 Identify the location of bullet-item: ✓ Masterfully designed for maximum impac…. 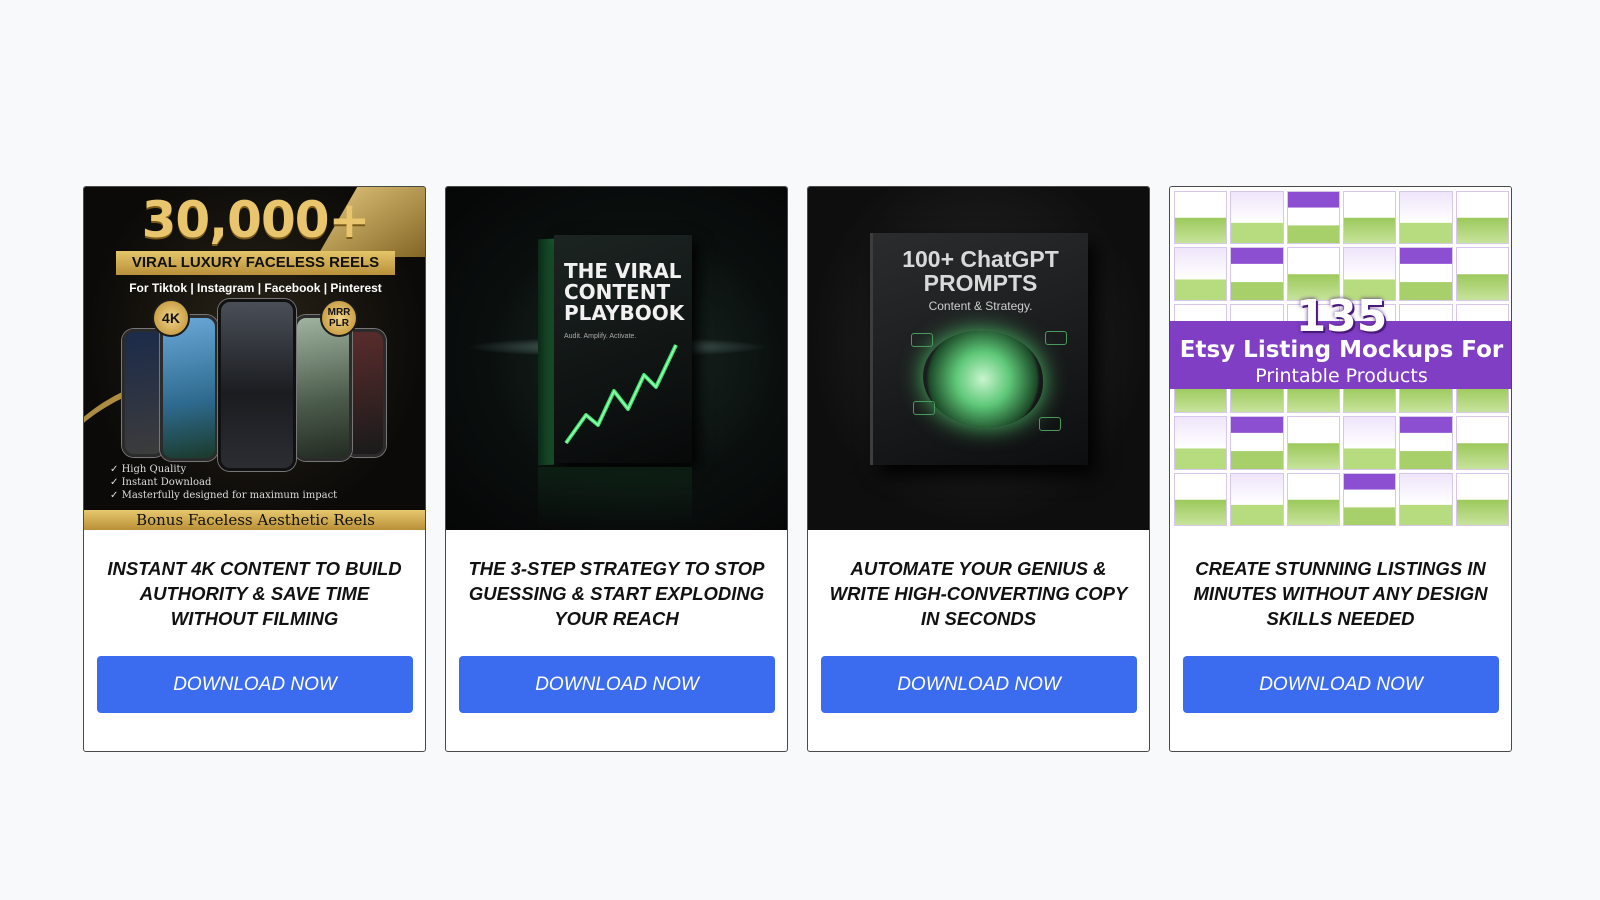
(224, 495).